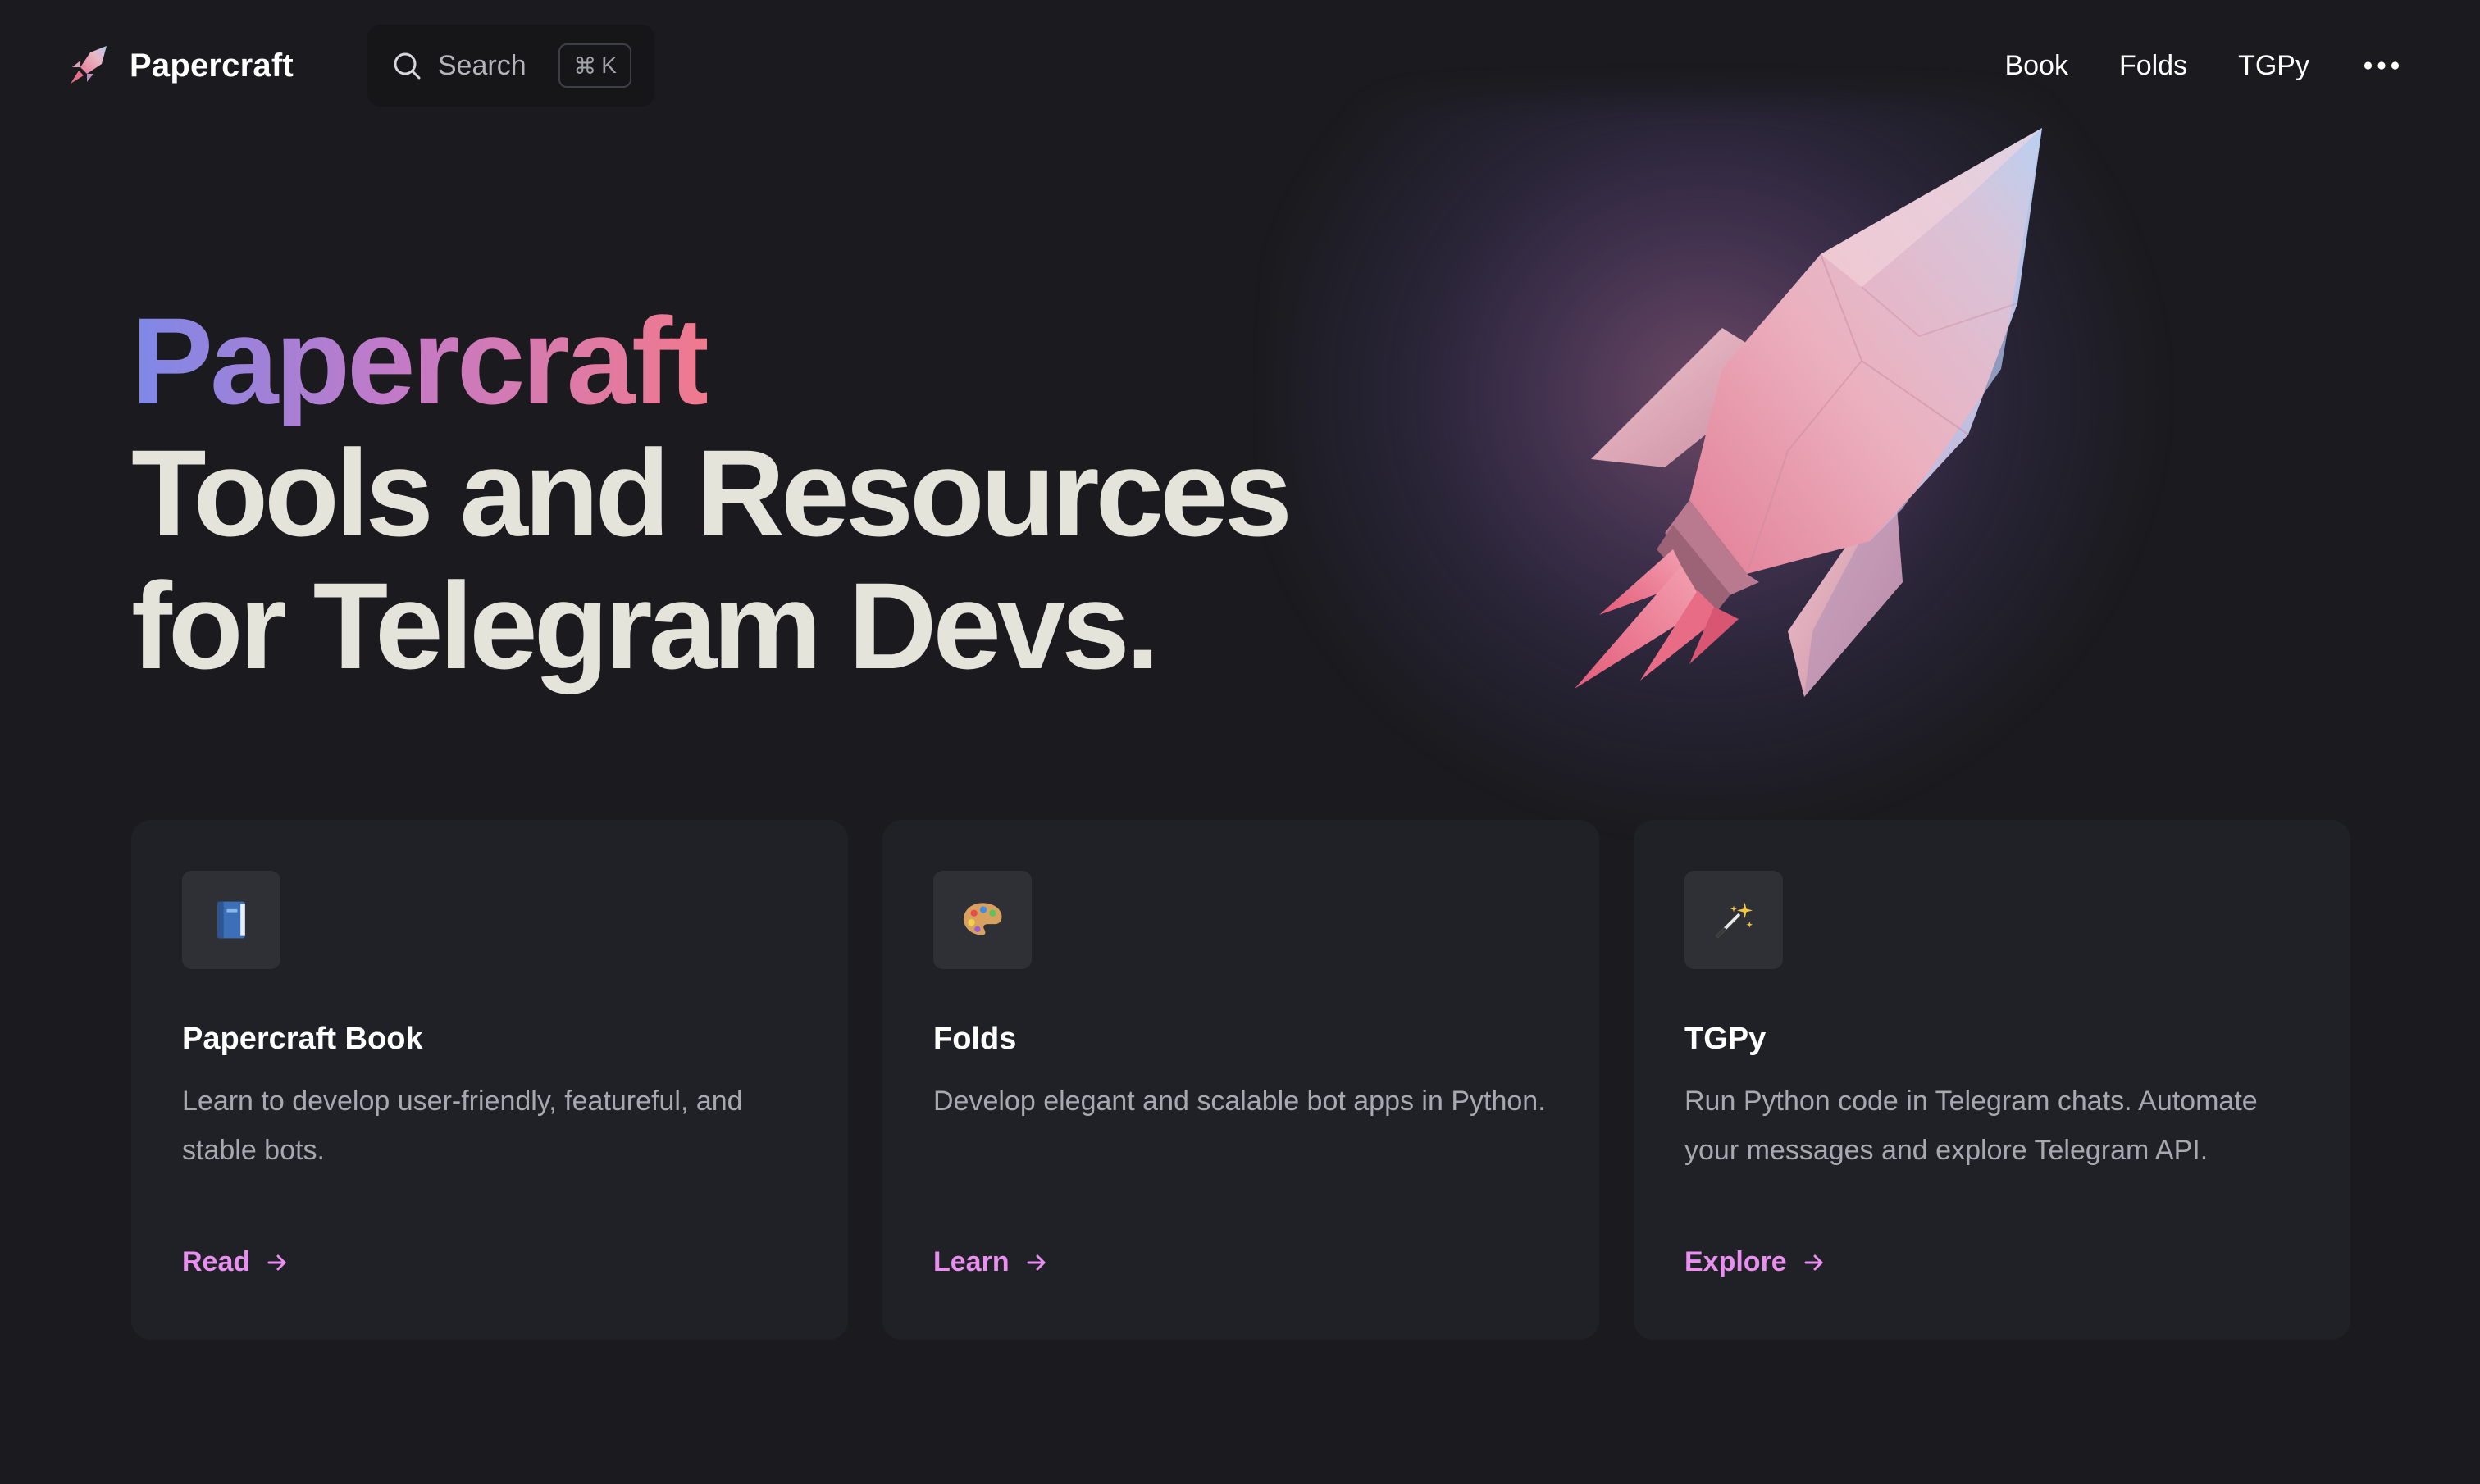  What do you see at coordinates (645, 625) in the screenshot?
I see `hero-tagline-line2: for Telegram Devs.` at bounding box center [645, 625].